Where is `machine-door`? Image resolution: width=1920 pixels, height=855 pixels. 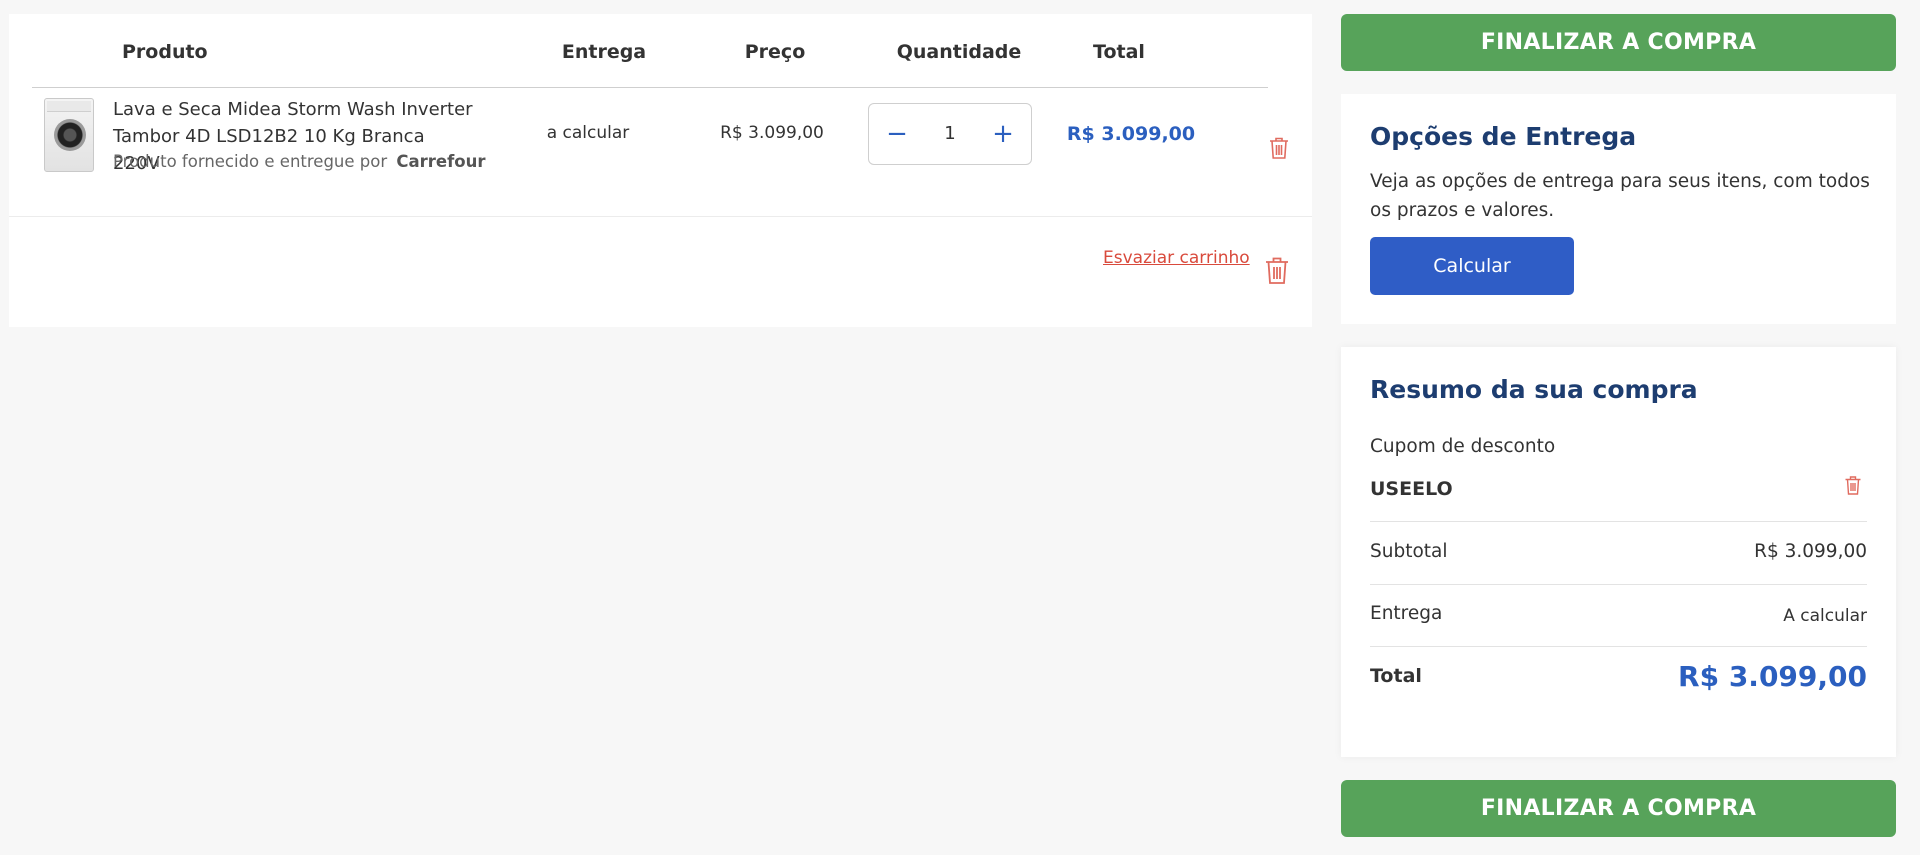 machine-door is located at coordinates (70, 135).